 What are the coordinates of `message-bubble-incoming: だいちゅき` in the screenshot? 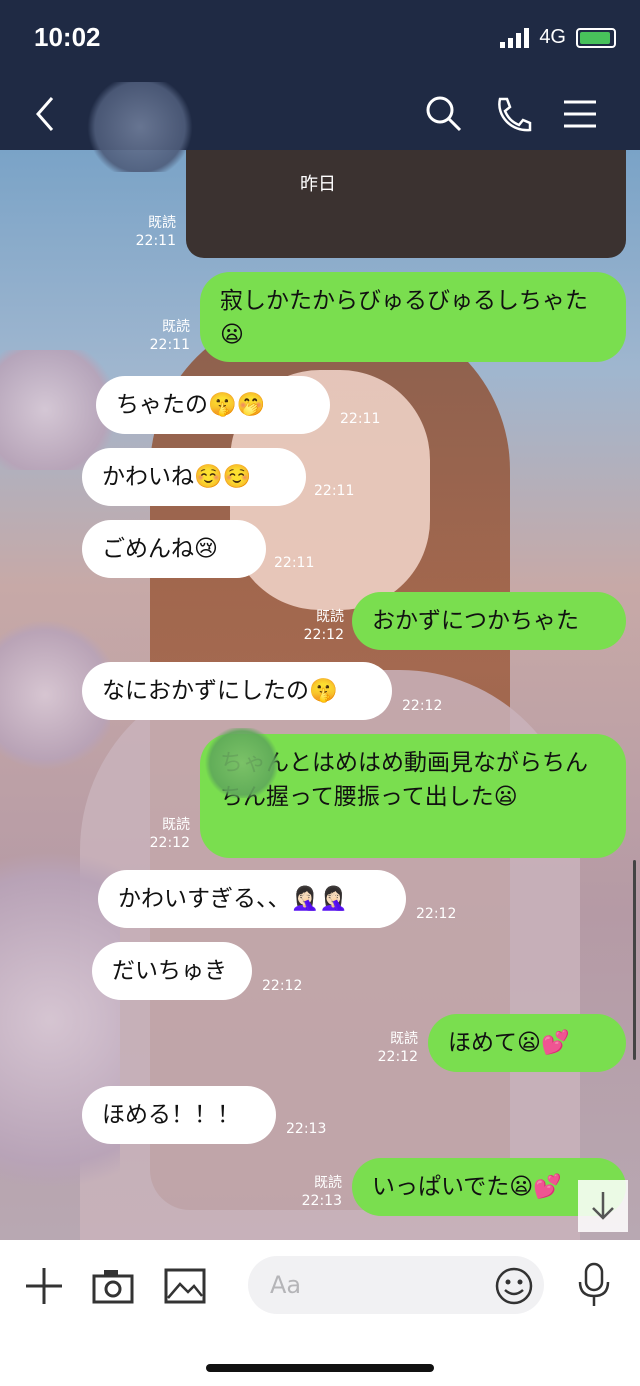 It's located at (172, 971).